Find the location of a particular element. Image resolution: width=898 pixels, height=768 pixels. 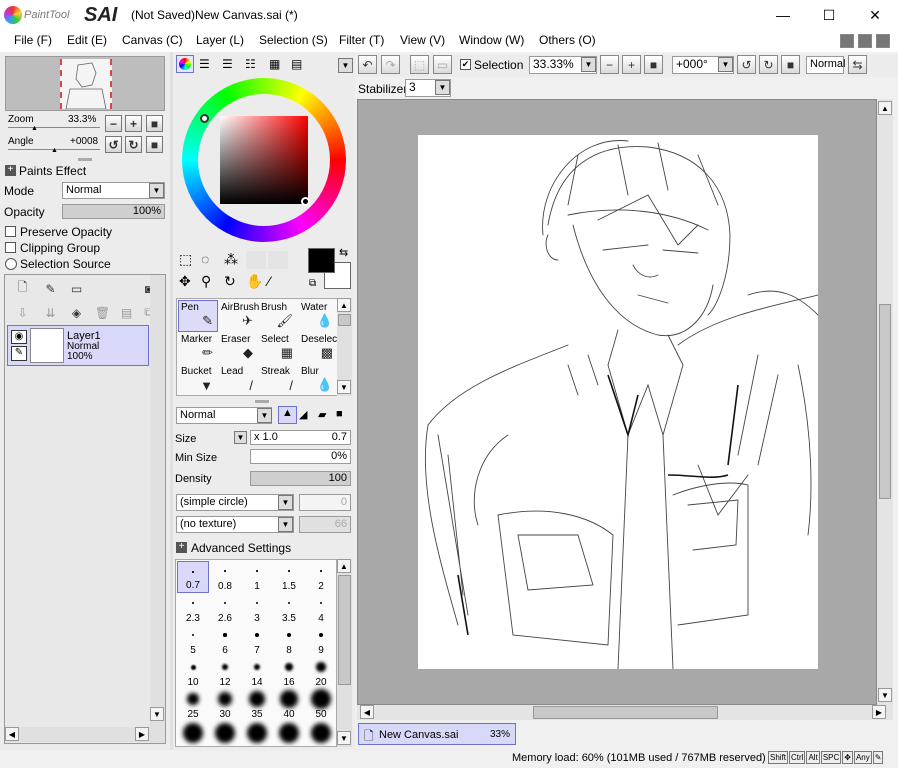

eye-icon: ◉ is located at coordinates (19, 337).